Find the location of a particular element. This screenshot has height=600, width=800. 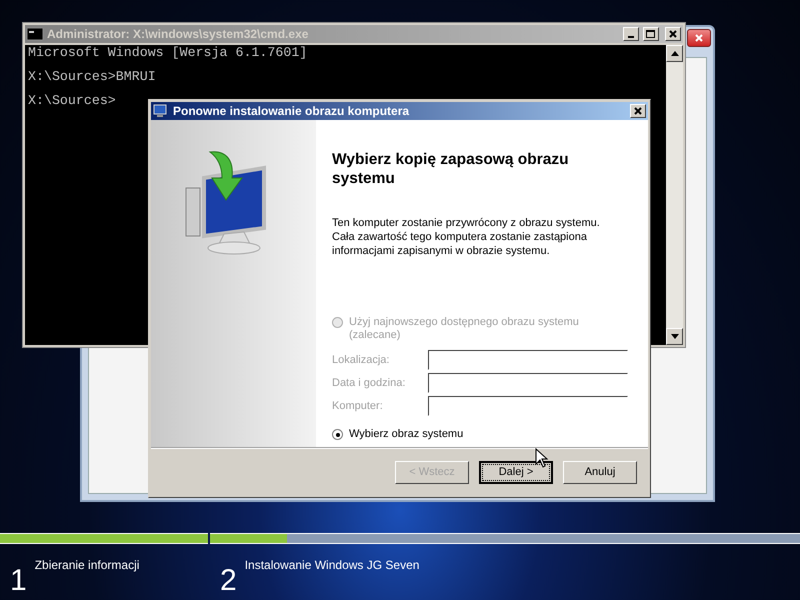

maximize-button is located at coordinates (651, 34).